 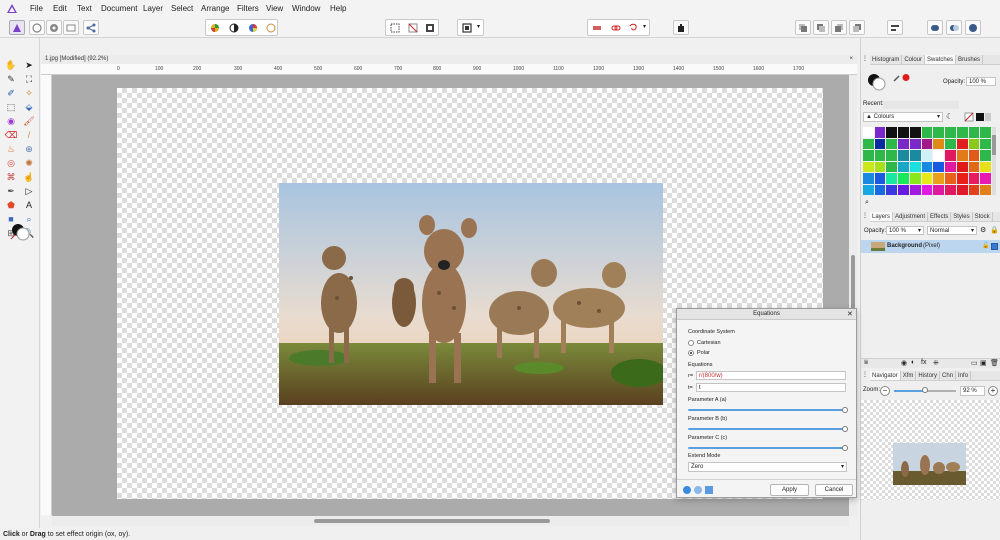 What do you see at coordinates (768, 448) in the screenshot?
I see `param-c-slider` at bounding box center [768, 448].